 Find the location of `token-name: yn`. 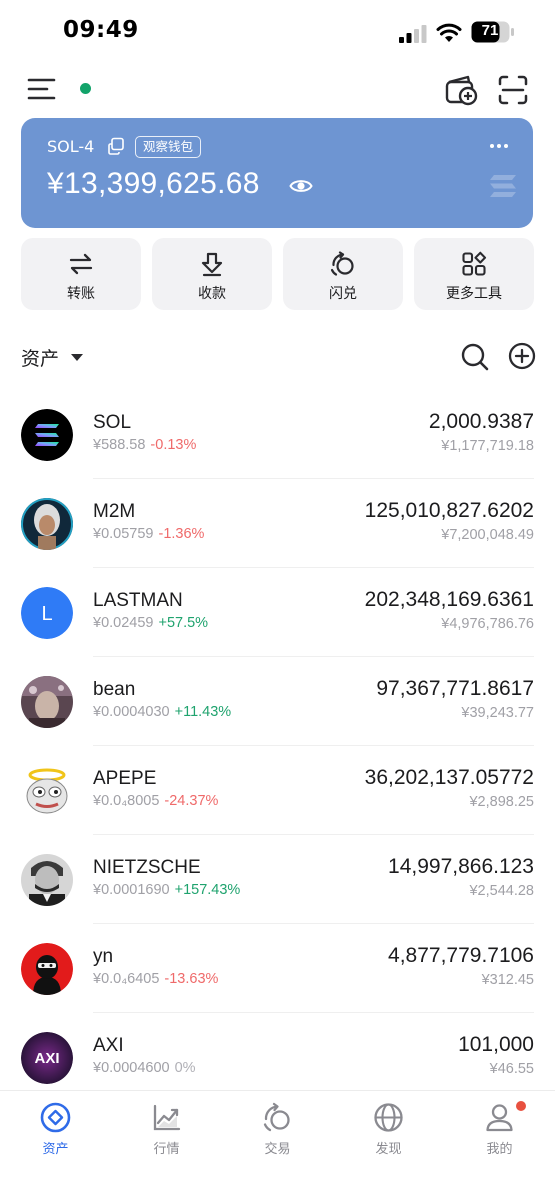

token-name: yn is located at coordinates (103, 956).